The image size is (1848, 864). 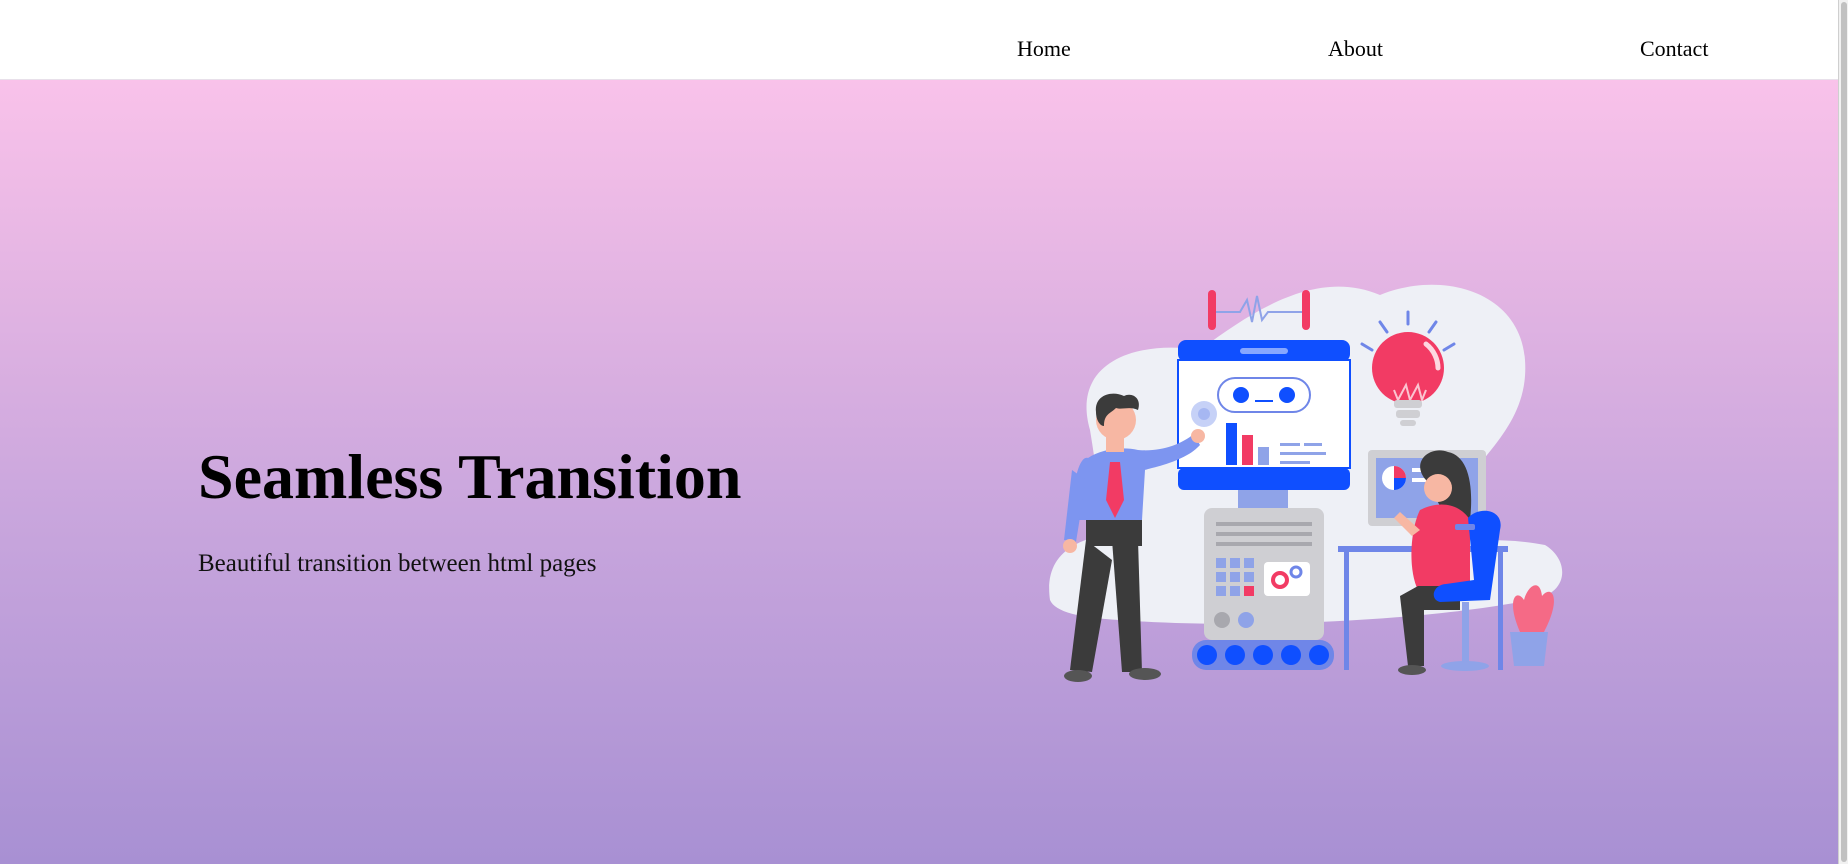 What do you see at coordinates (1044, 49) in the screenshot?
I see `nav-link-home: Home` at bounding box center [1044, 49].